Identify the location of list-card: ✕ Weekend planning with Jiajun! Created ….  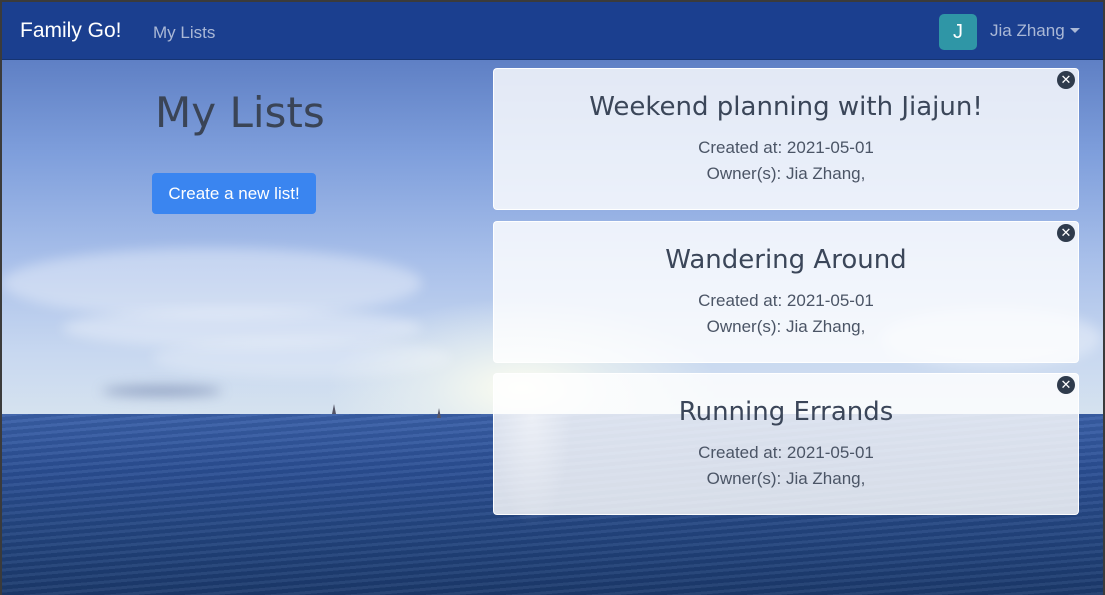
(786, 139).